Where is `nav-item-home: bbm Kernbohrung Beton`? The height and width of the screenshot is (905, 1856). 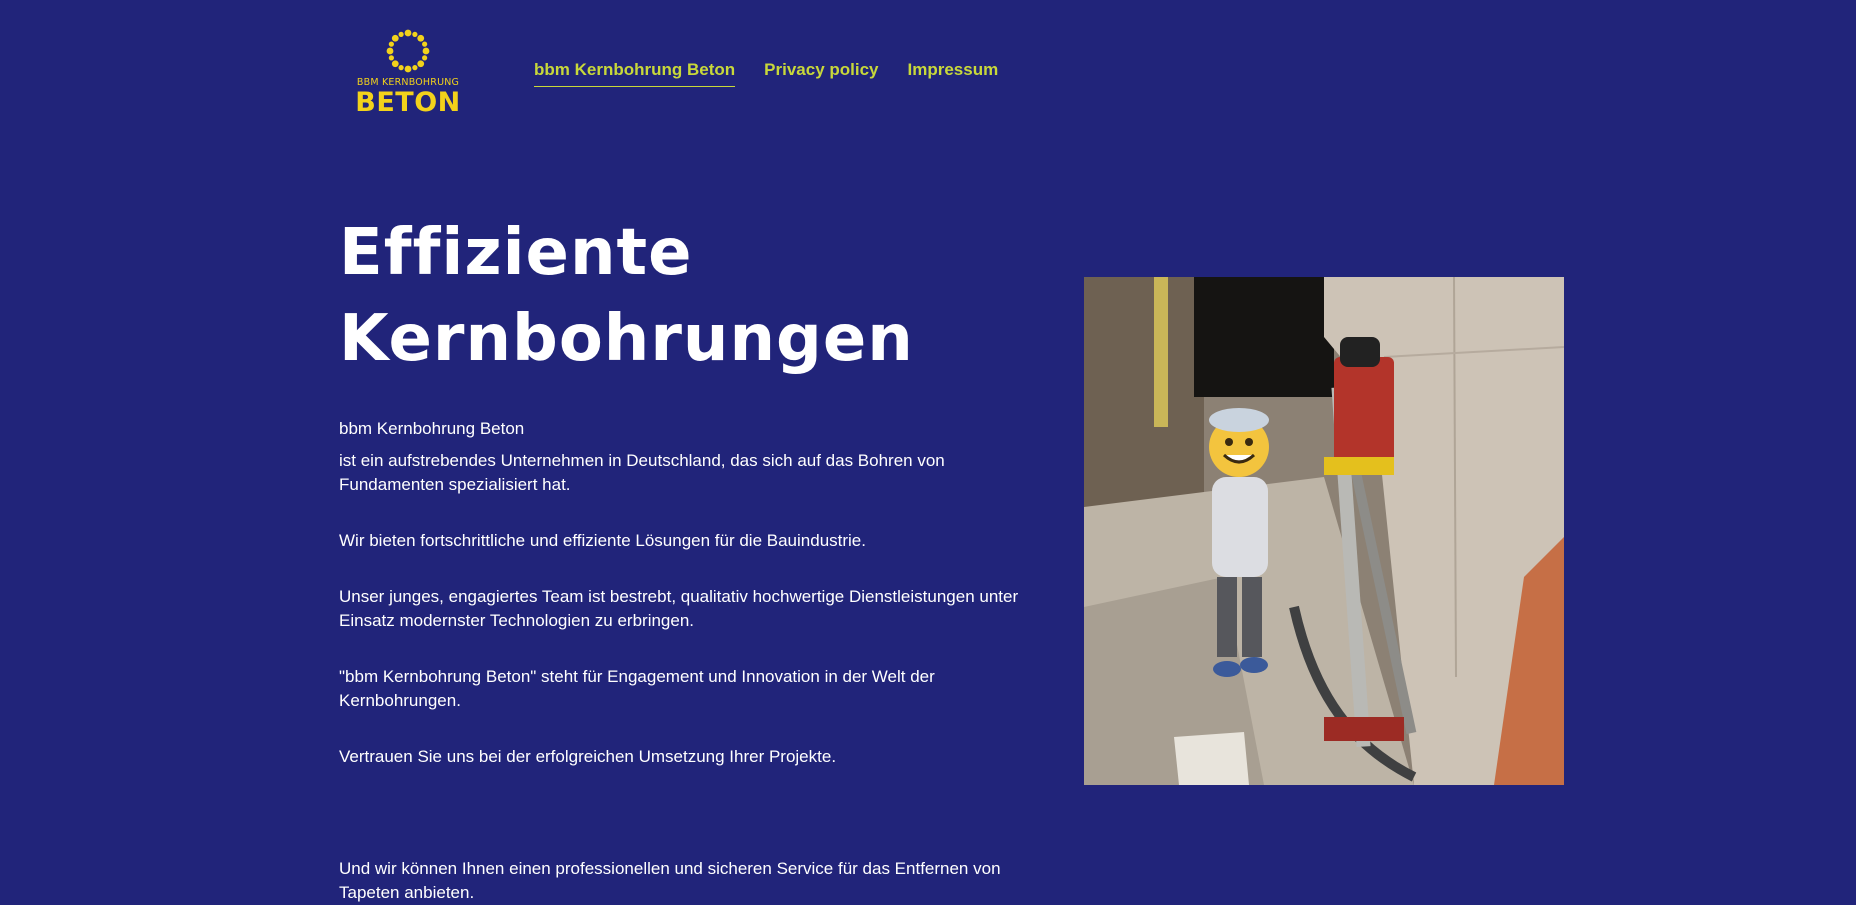 nav-item-home: bbm Kernbohrung Beton is located at coordinates (635, 72).